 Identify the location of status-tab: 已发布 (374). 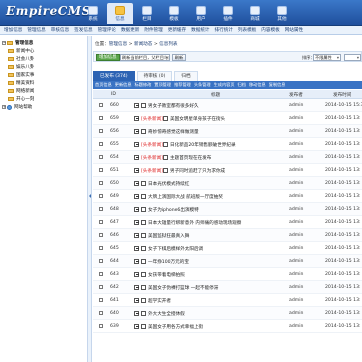
(114, 76).